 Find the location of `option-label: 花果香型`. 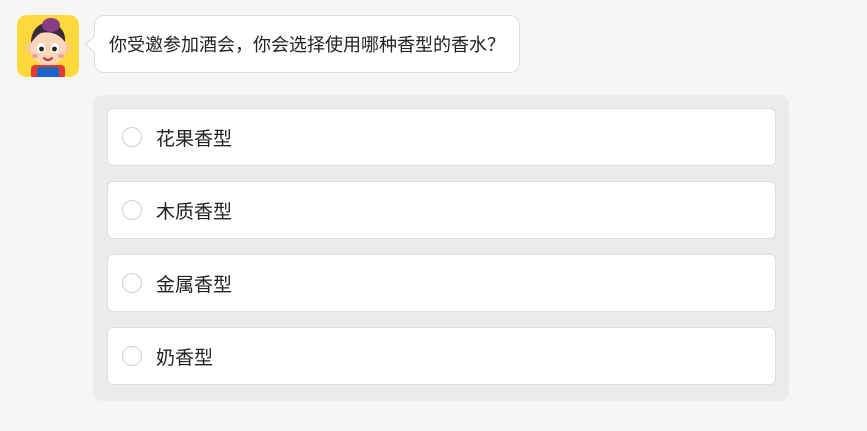

option-label: 花果香型 is located at coordinates (194, 138).